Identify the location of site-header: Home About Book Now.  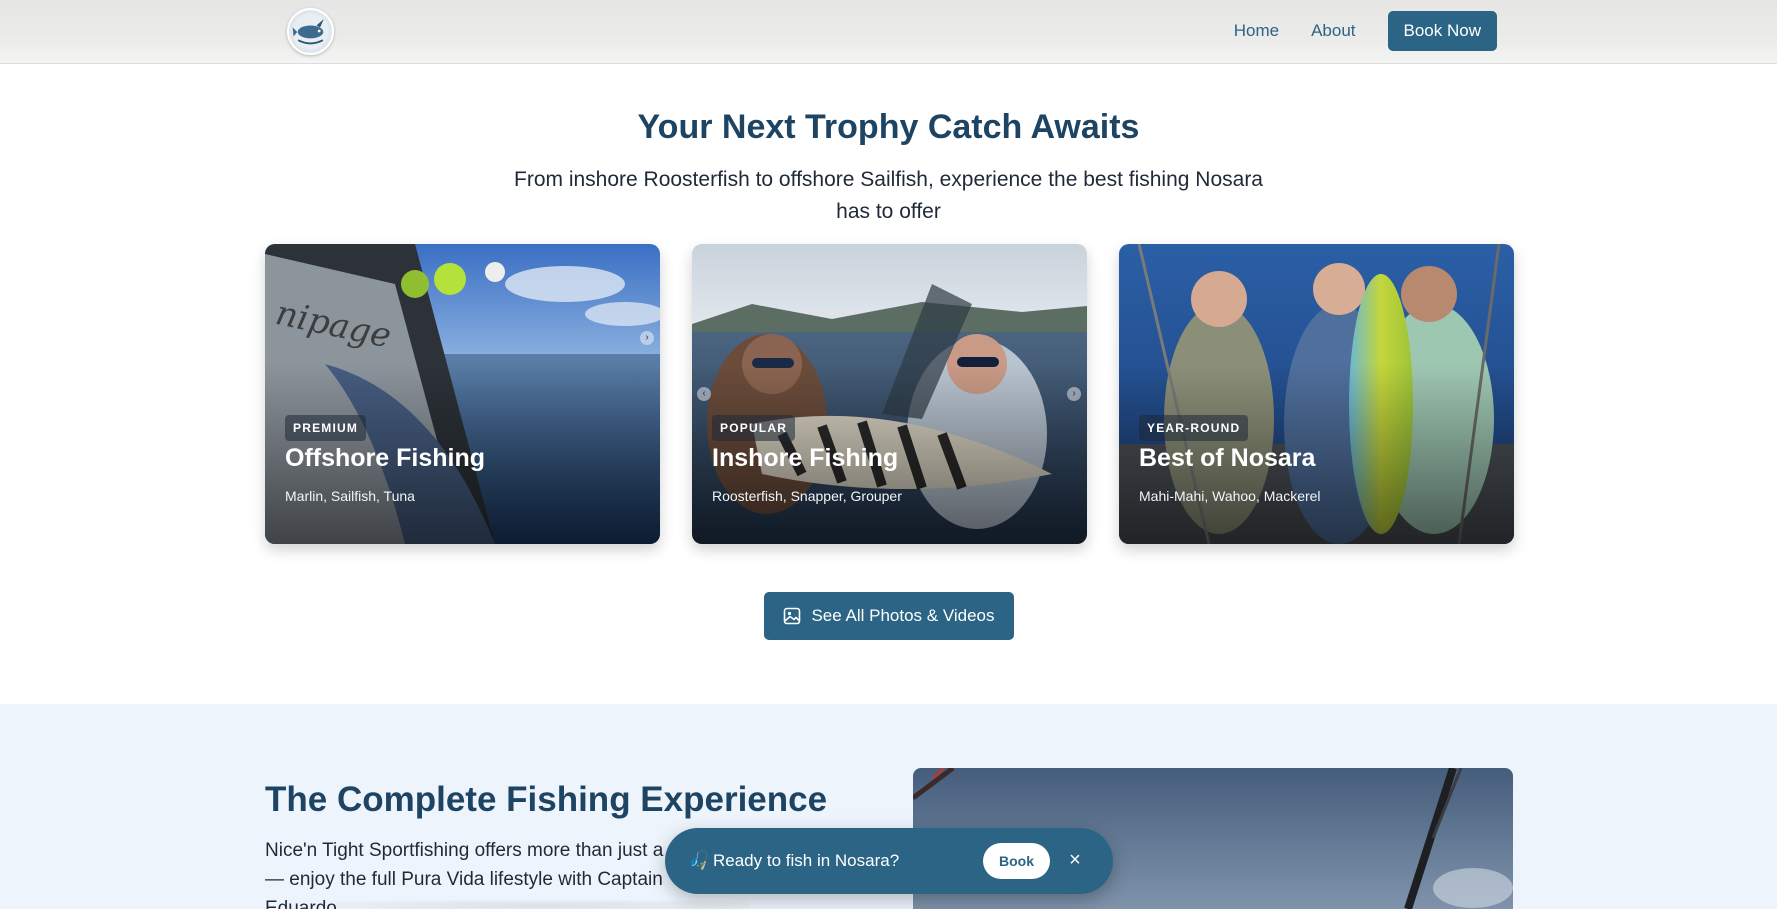
(888, 32).